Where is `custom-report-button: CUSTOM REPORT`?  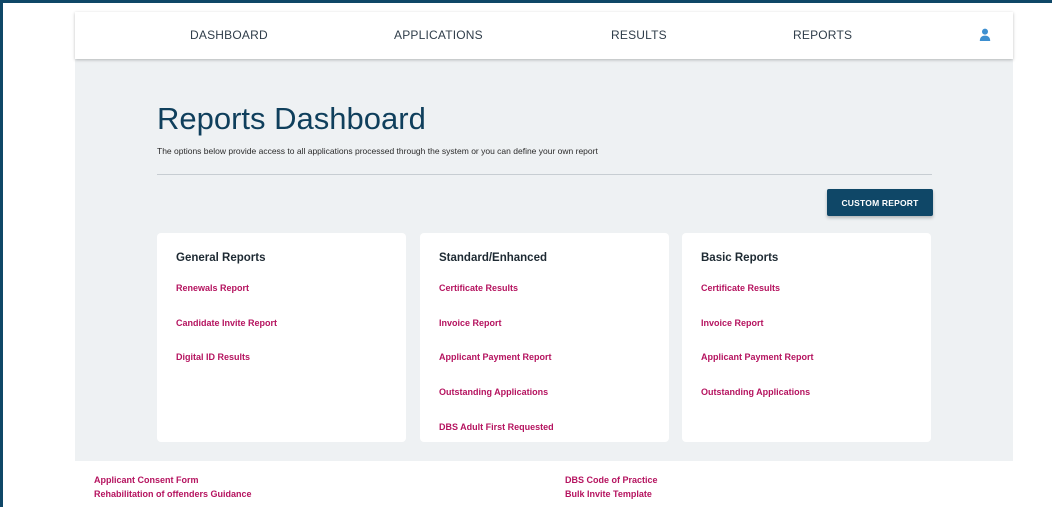
custom-report-button: CUSTOM REPORT is located at coordinates (880, 202).